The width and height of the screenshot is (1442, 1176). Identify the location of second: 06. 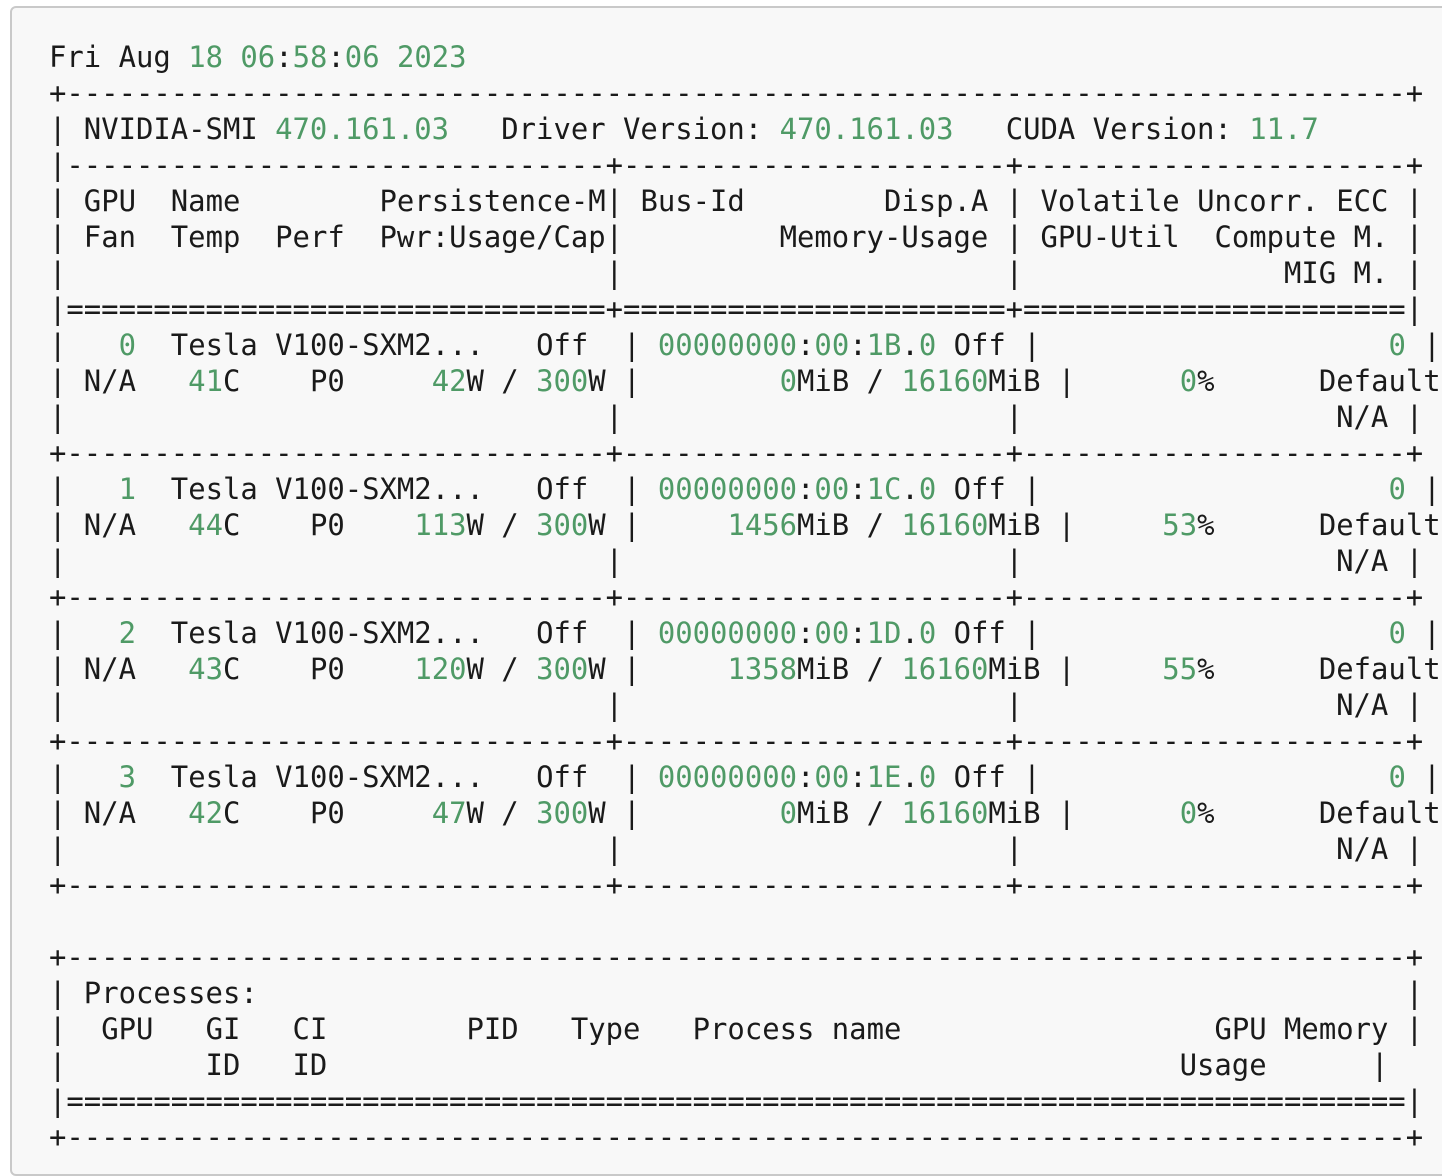
(362, 57).